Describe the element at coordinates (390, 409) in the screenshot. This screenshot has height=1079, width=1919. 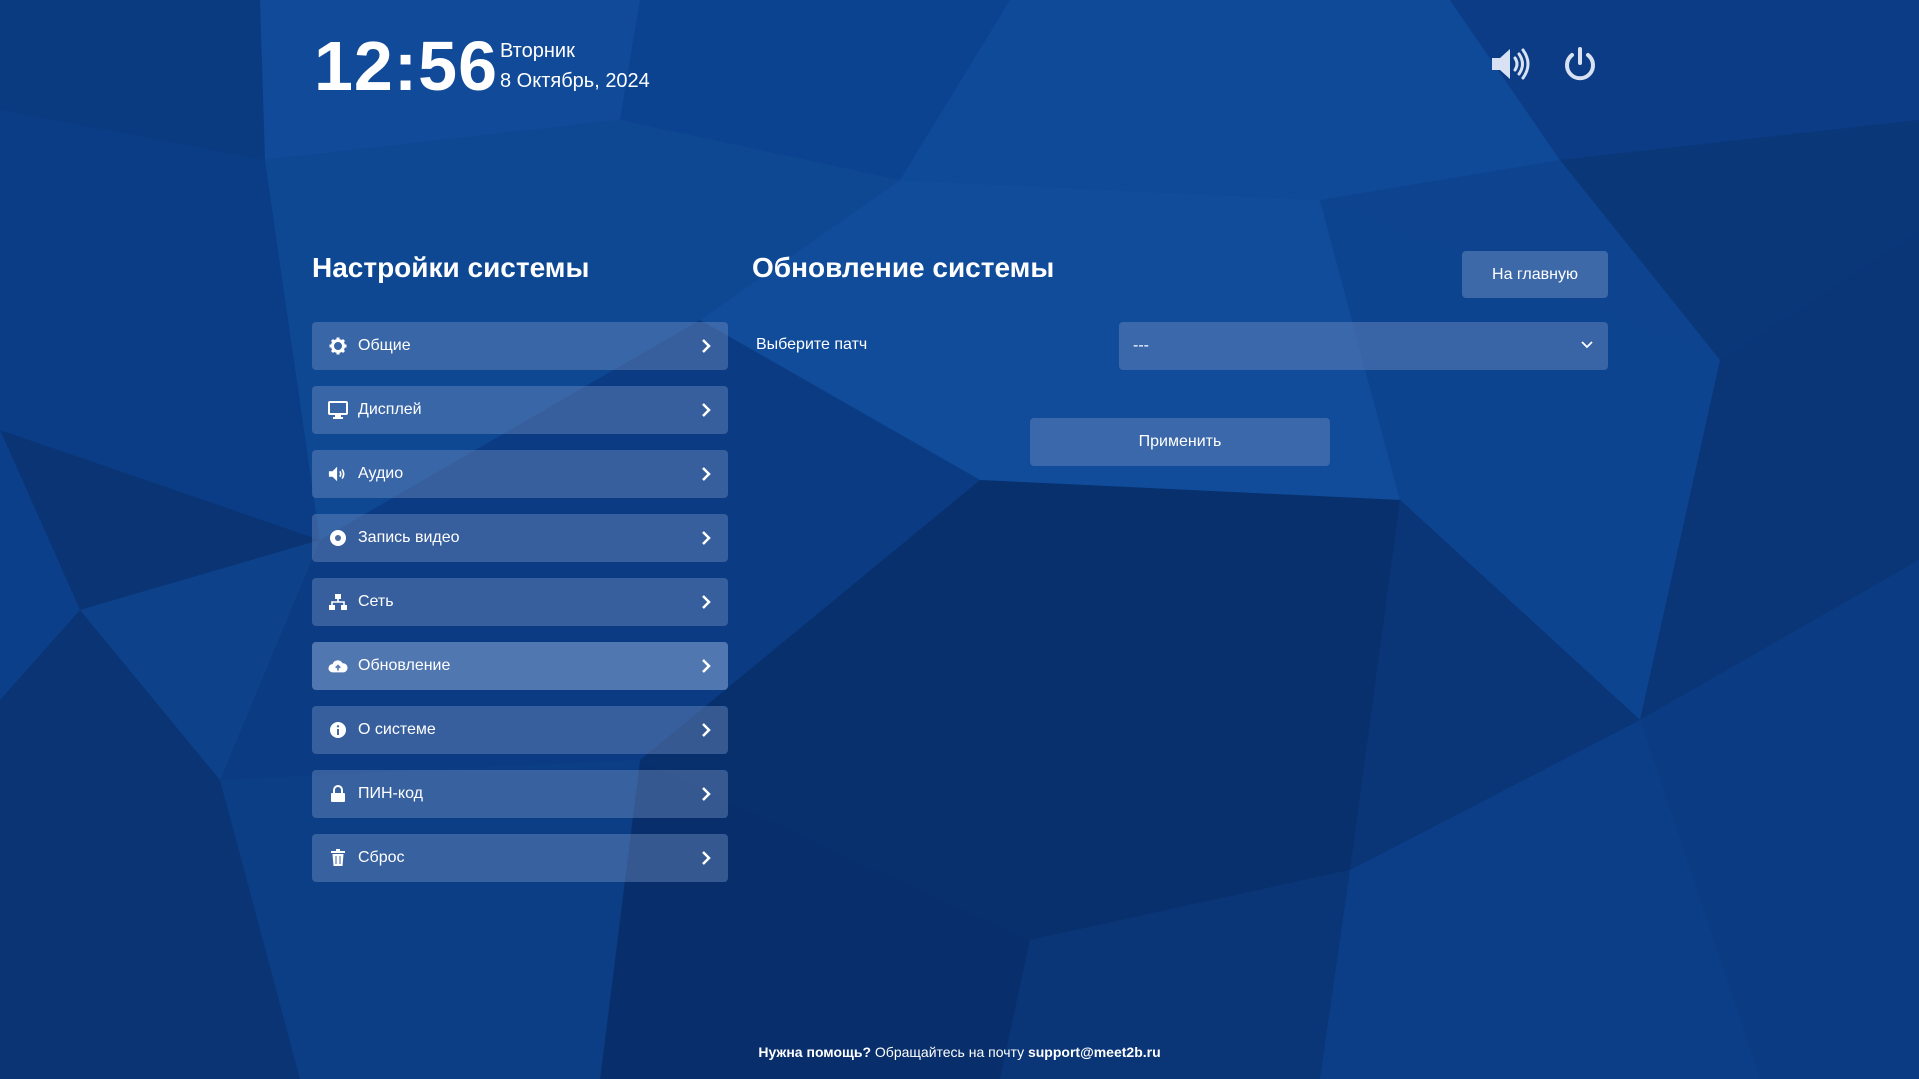
I see `menu-item-label: Дисплей` at that location.